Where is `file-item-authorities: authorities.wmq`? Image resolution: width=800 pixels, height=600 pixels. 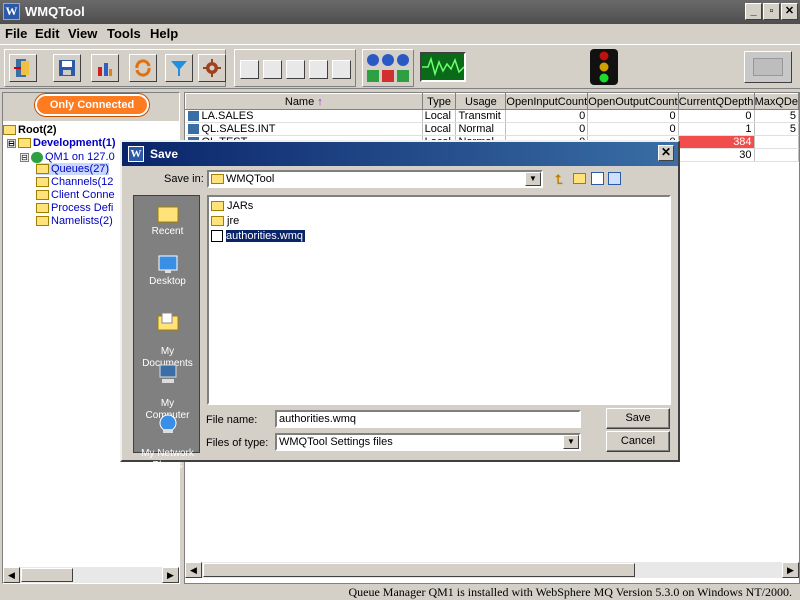 file-item-authorities: authorities.wmq is located at coordinates (258, 237).